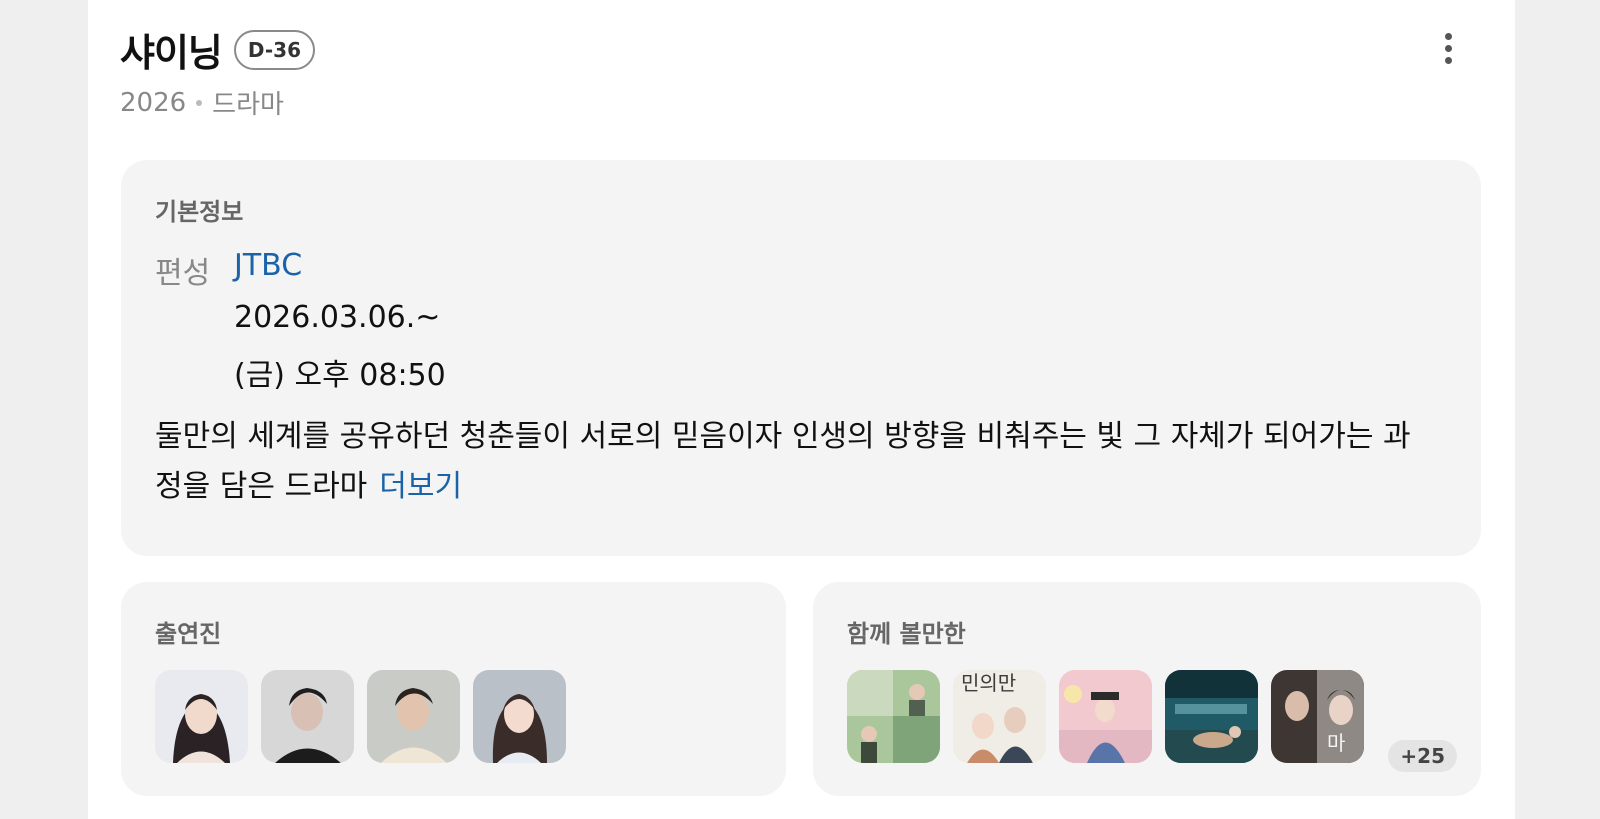 This screenshot has width=1600, height=819. What do you see at coordinates (171, 53) in the screenshot?
I see `page-title: 샤이닝` at bounding box center [171, 53].